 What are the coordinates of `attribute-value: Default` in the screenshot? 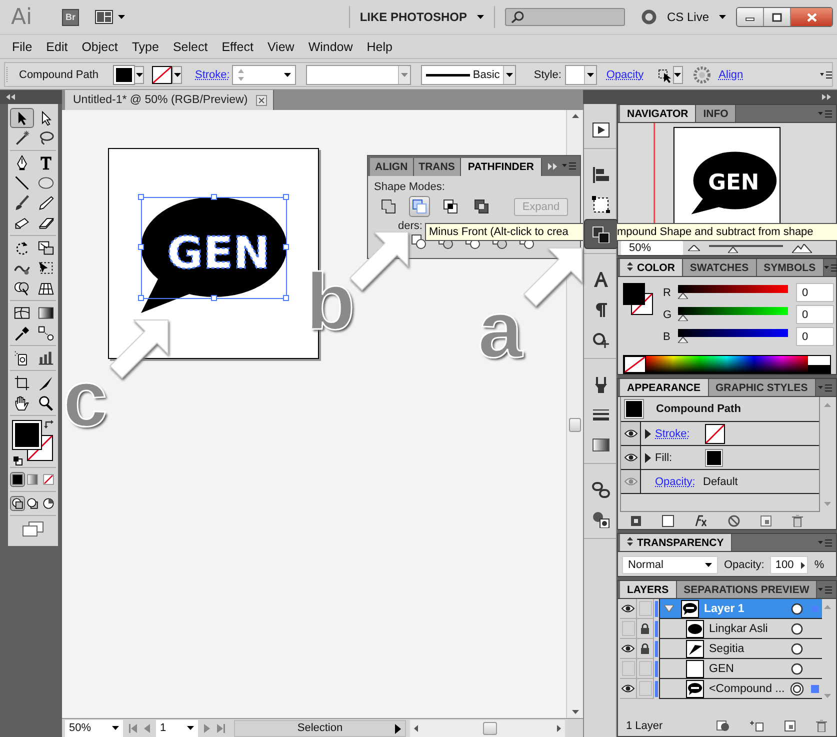 It's located at (720, 482).